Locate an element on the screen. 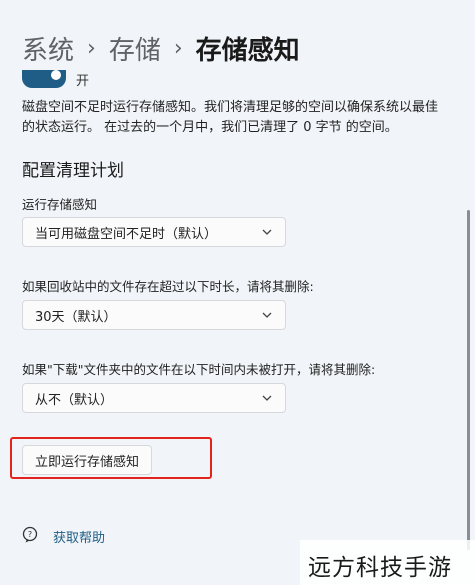 This screenshot has height=585, width=475. recycle-bin-select: 30天（默认） is located at coordinates (154, 315).